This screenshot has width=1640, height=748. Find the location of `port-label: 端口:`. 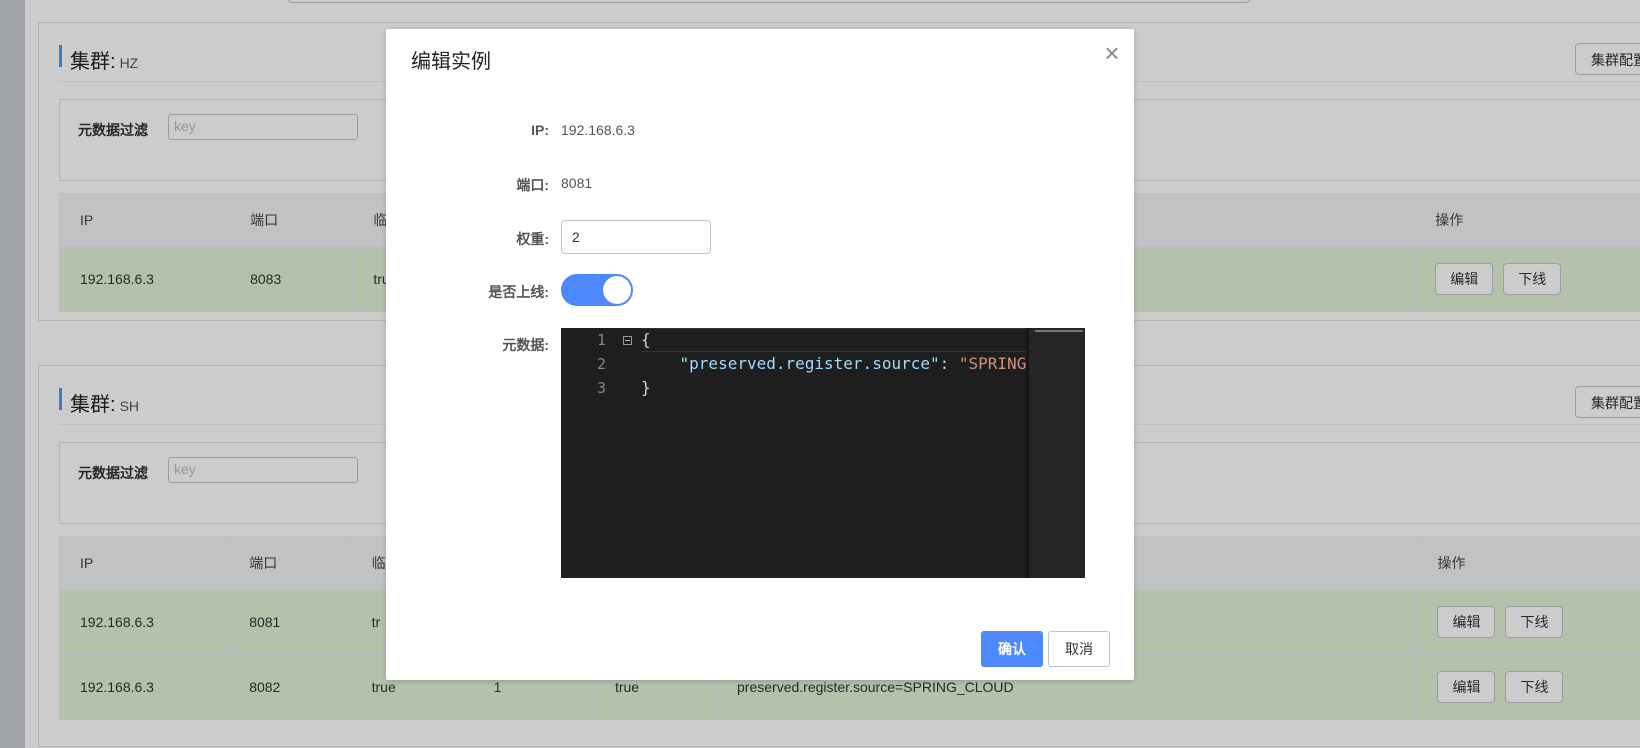

port-label: 端口: is located at coordinates (532, 185).